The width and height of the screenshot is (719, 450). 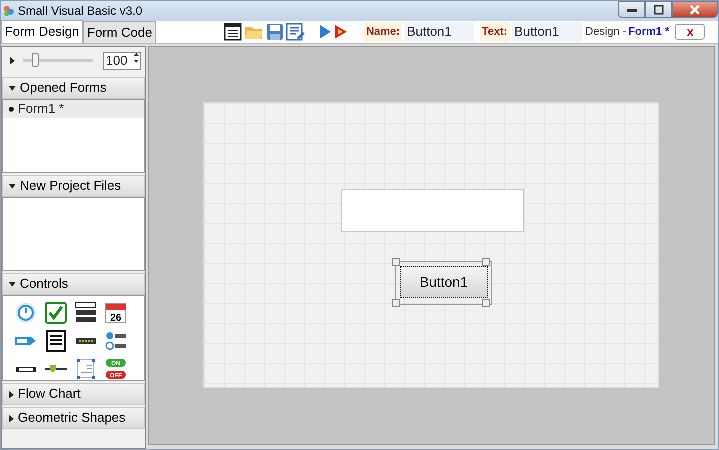 I want to click on section-header: Controls, so click(x=73, y=284).